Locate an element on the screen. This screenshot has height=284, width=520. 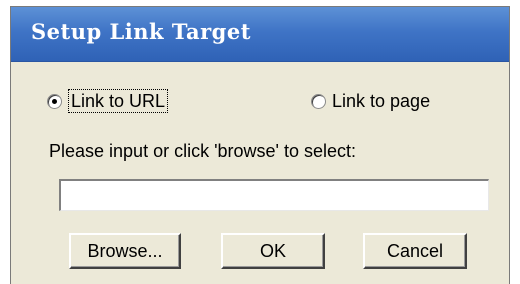
ok-button: OK is located at coordinates (273, 251).